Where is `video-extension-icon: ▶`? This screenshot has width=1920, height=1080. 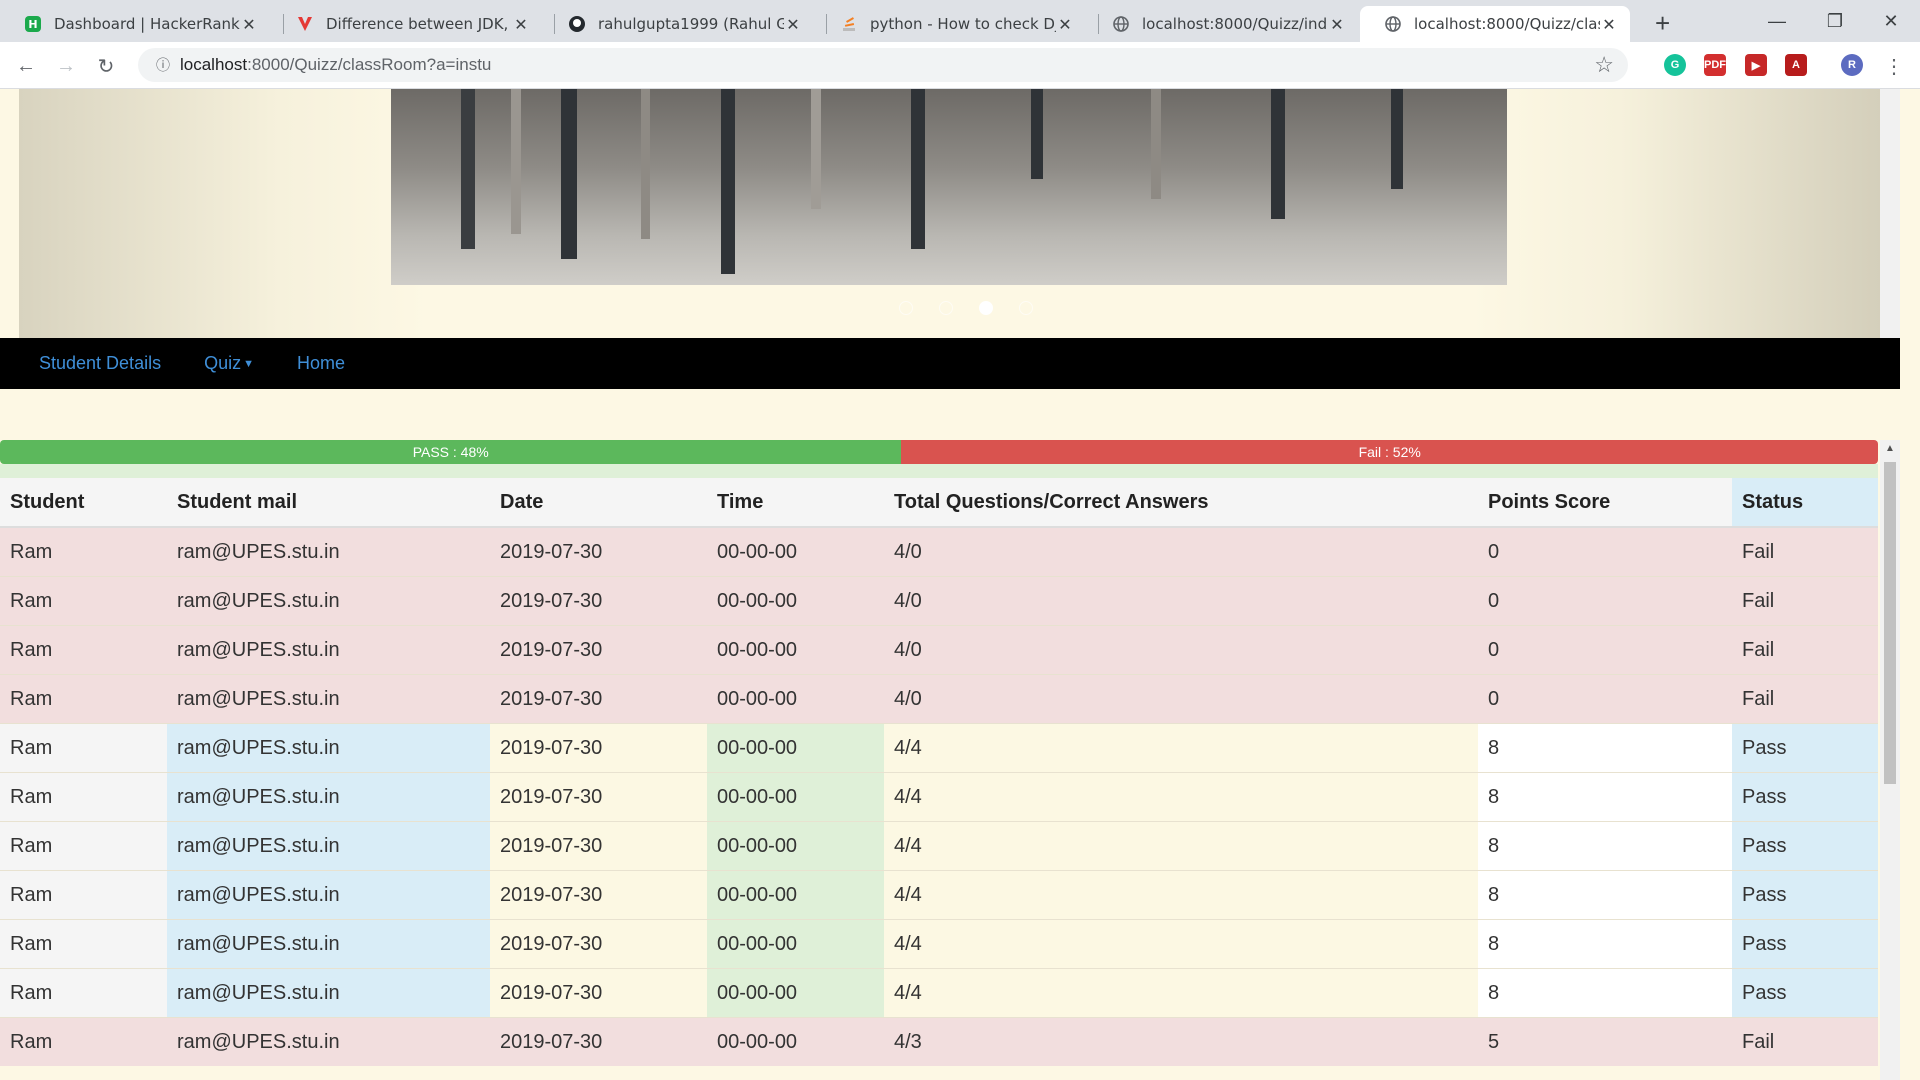 video-extension-icon: ▶ is located at coordinates (1756, 65).